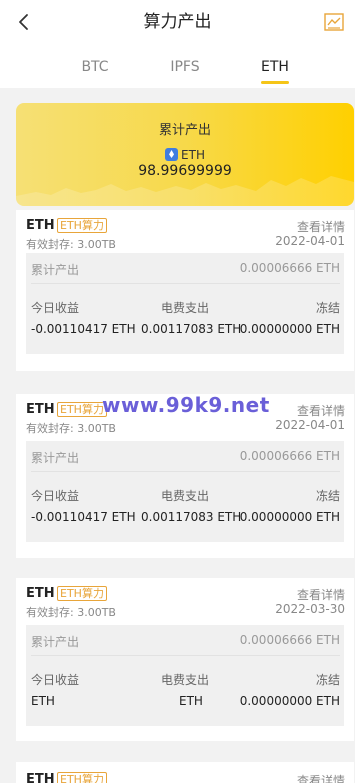  Describe the element at coordinates (186, 405) in the screenshot. I see `watermark: www.99k9.net` at that location.